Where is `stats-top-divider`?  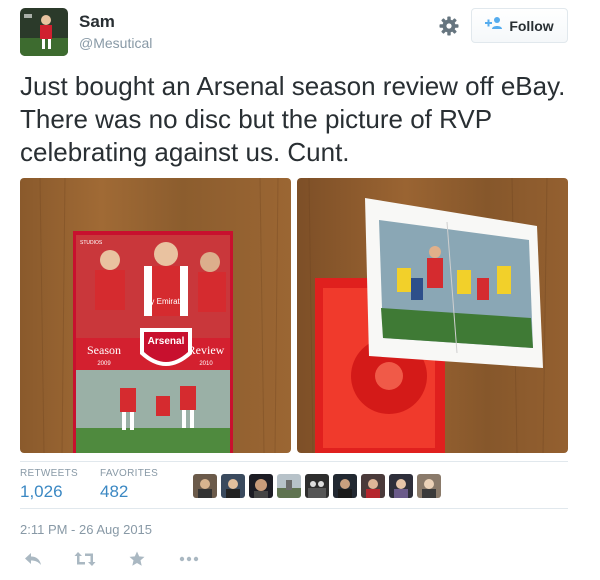 stats-top-divider is located at coordinates (294, 461).